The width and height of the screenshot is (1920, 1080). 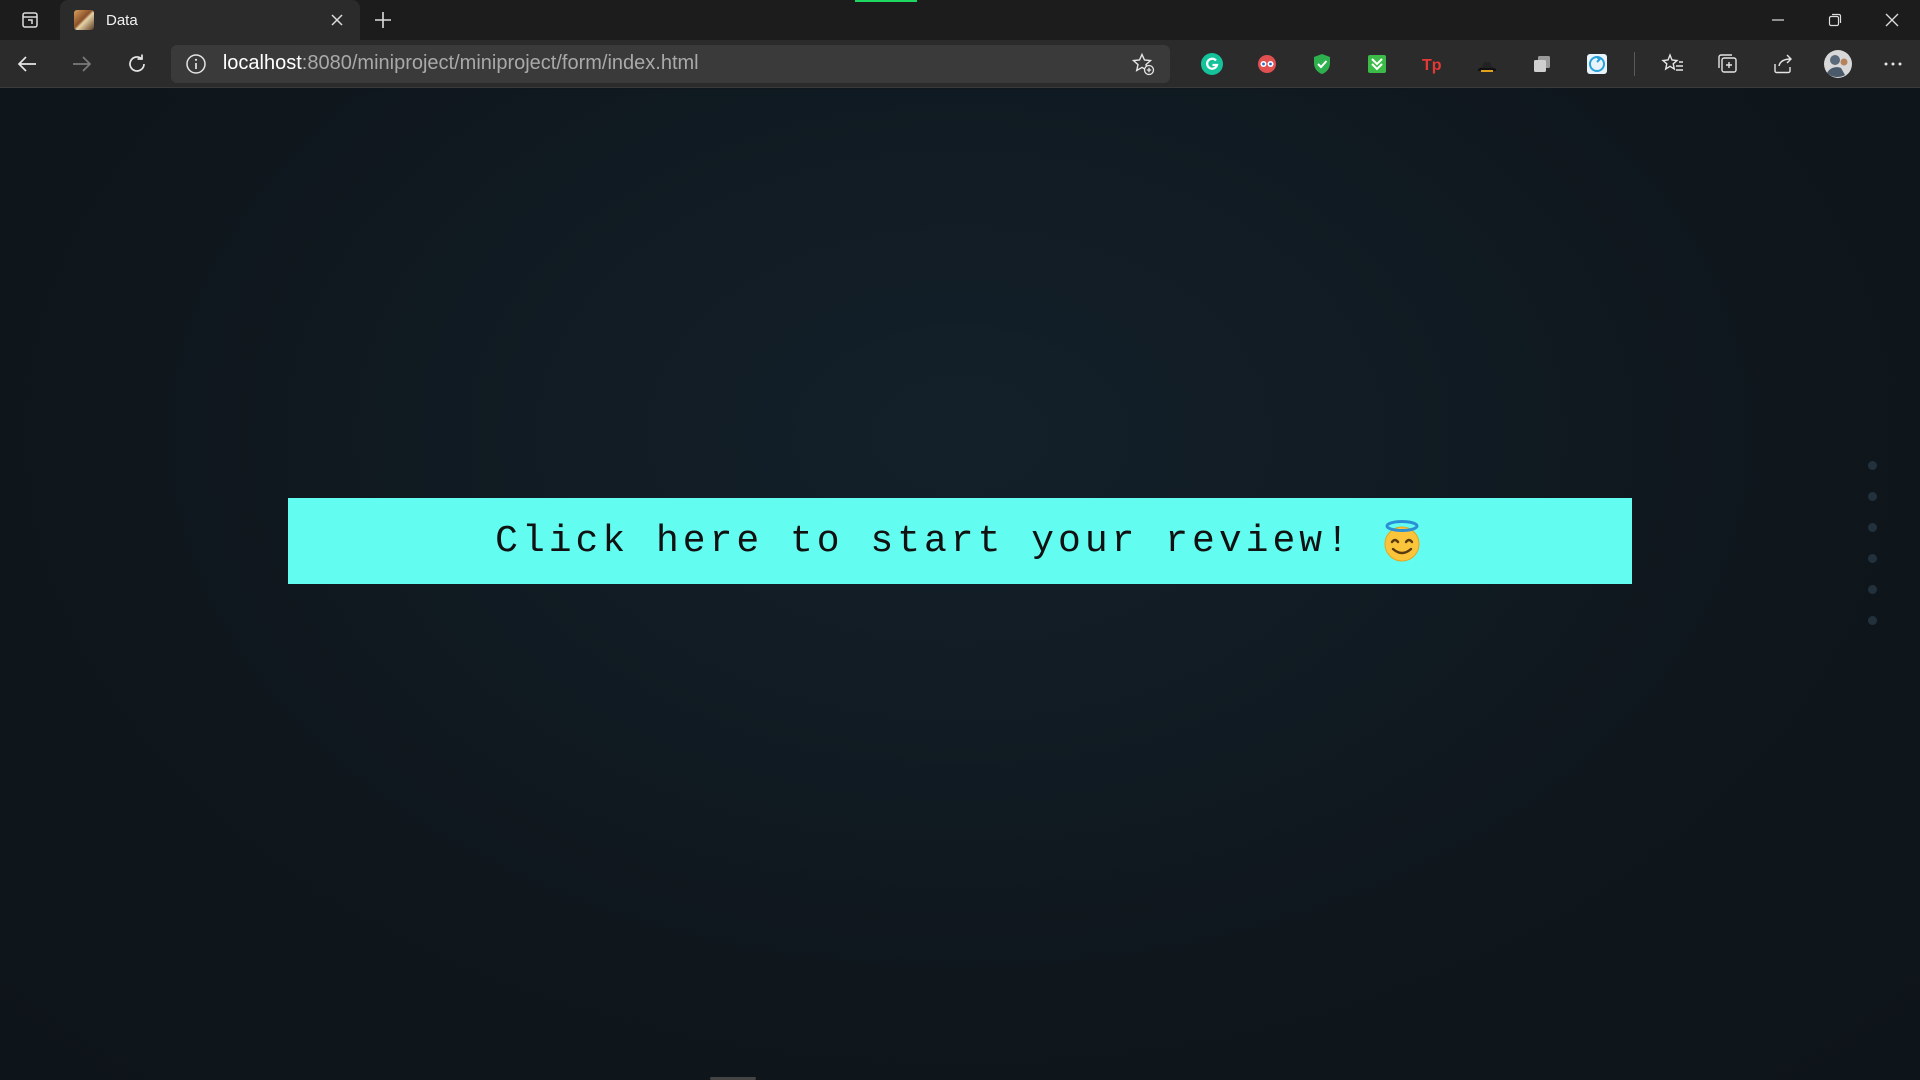 I want to click on collections-icon, so click(x=1727, y=63).